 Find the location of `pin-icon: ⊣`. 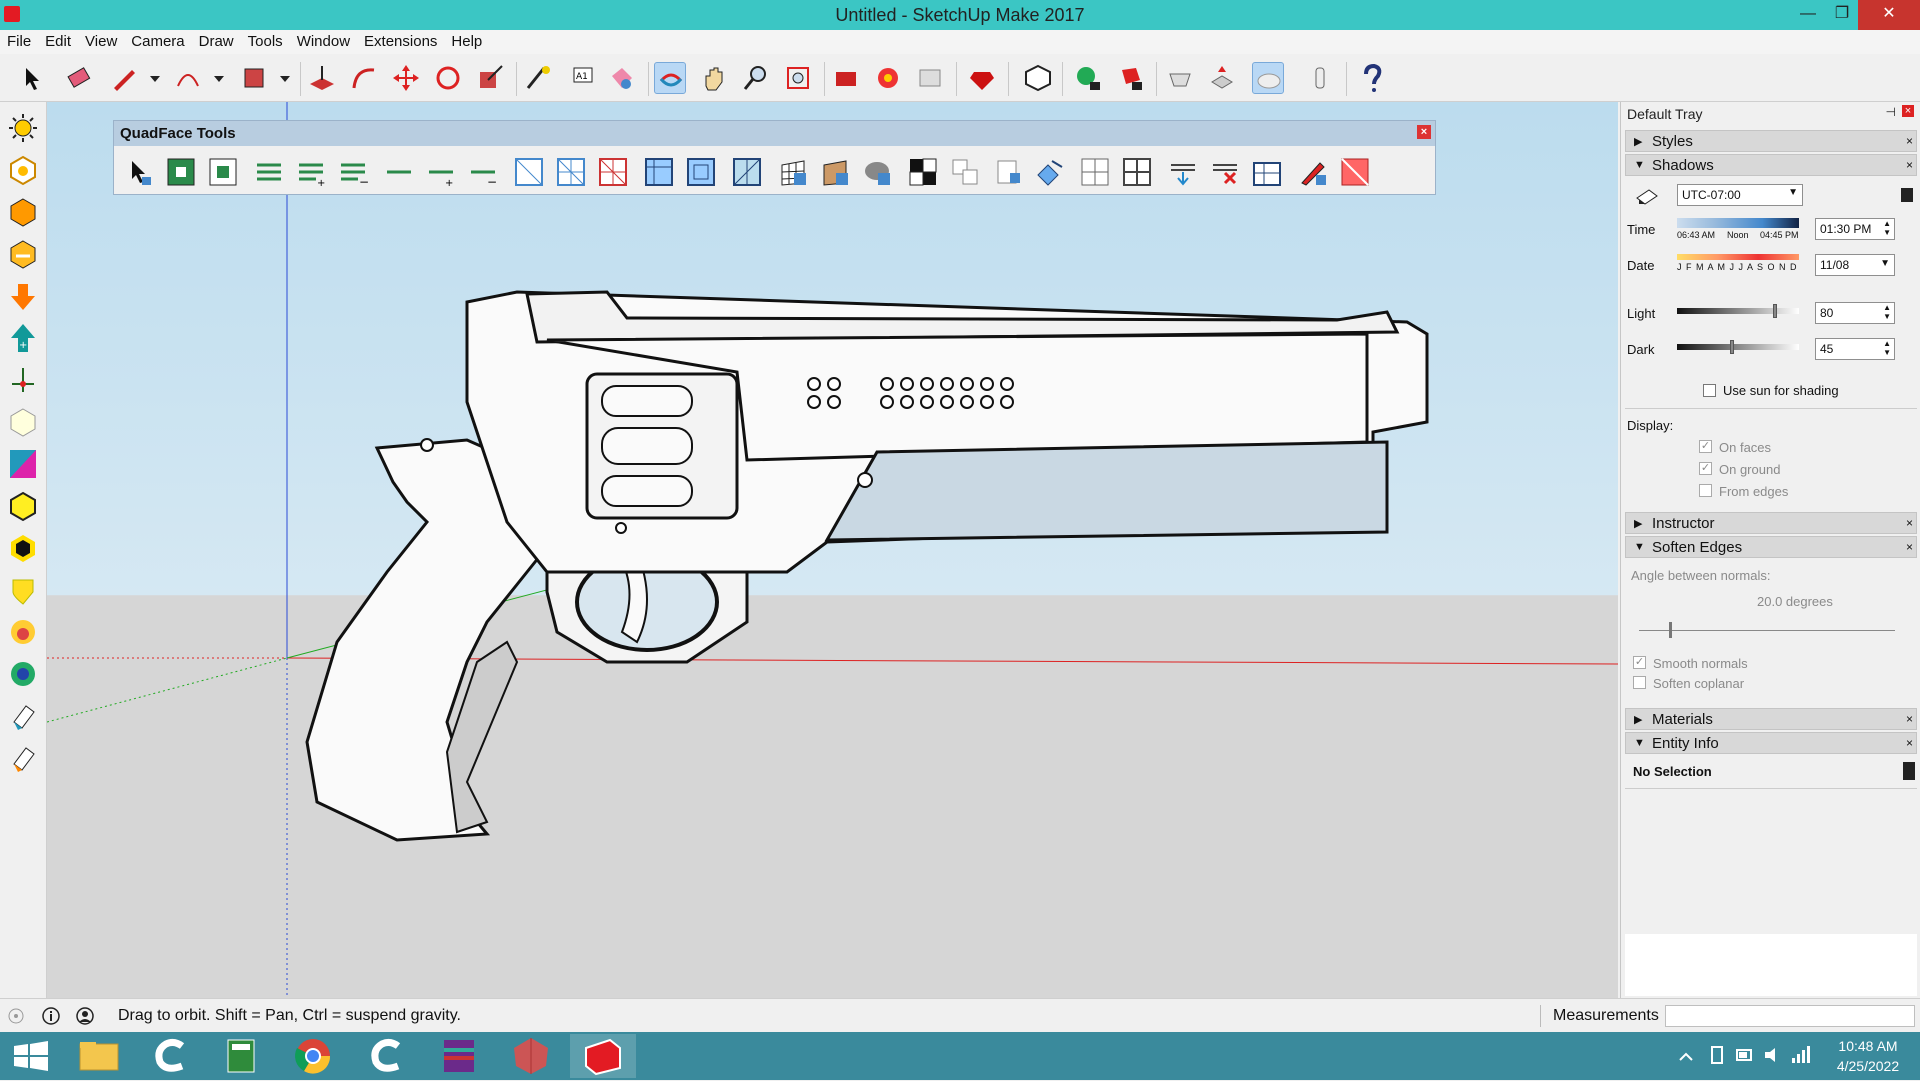

pin-icon: ⊣ is located at coordinates (1891, 112).